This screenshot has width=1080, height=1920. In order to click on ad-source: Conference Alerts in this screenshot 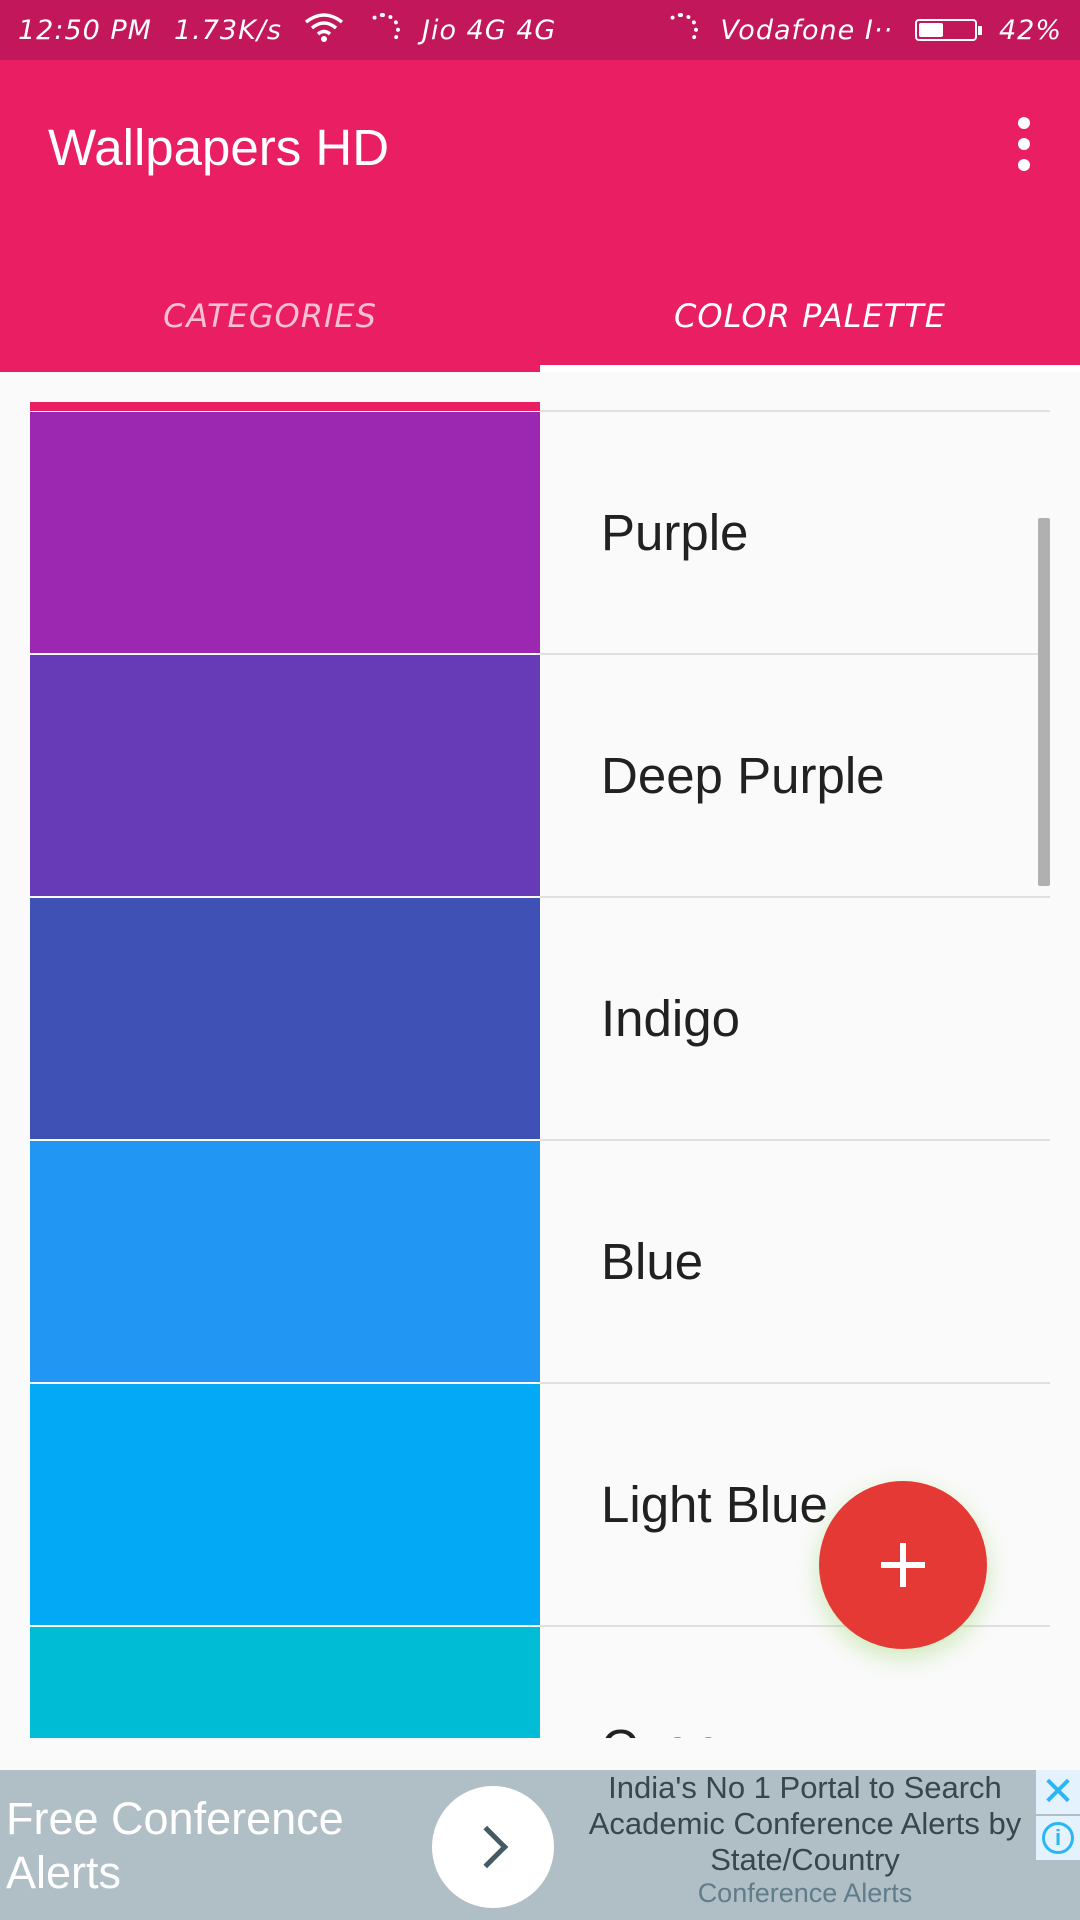, I will do `click(805, 1893)`.